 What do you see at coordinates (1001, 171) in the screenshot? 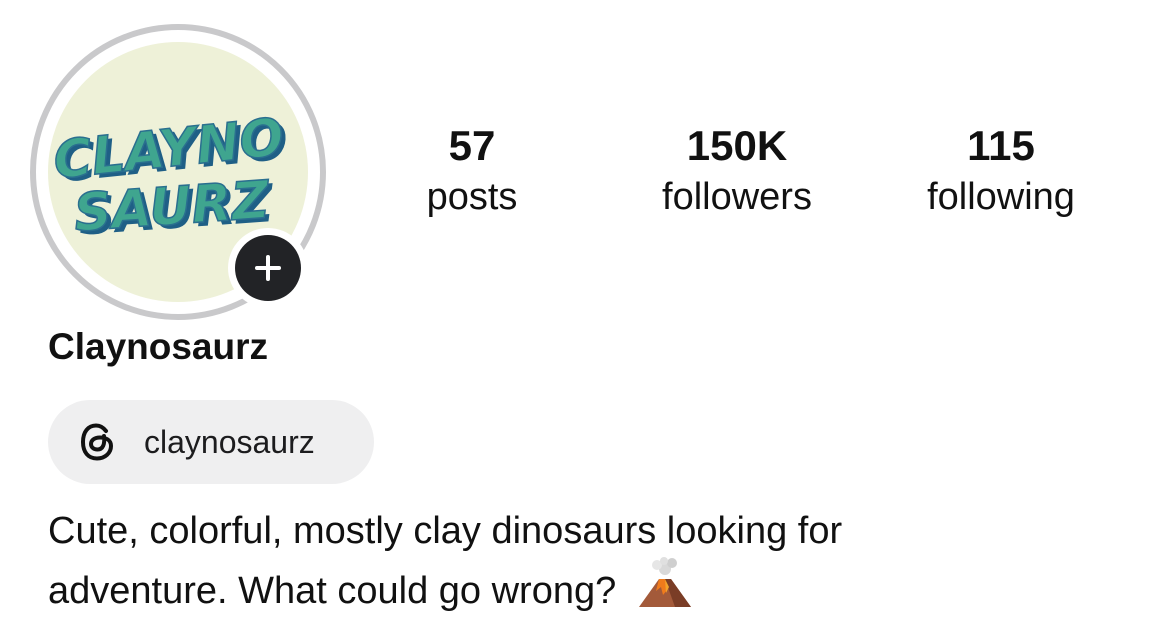
I see `following-stat: 115 following` at bounding box center [1001, 171].